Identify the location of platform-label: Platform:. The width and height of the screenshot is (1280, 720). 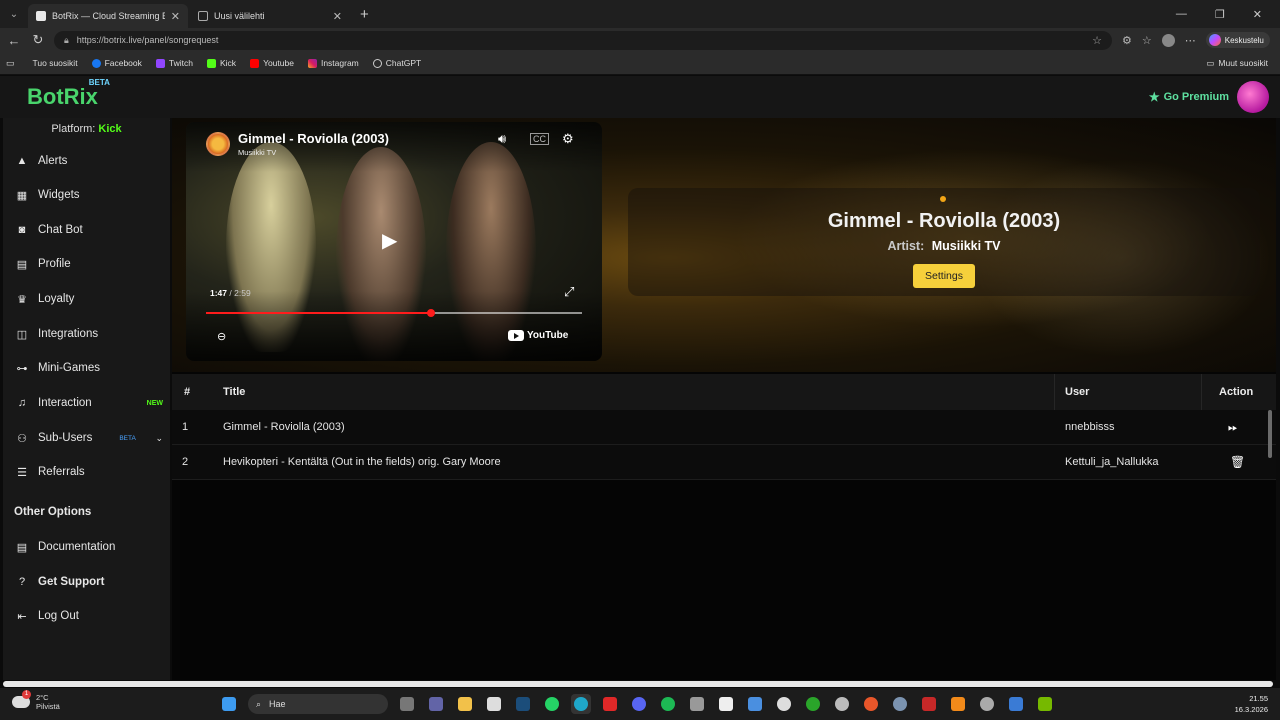
(73, 129).